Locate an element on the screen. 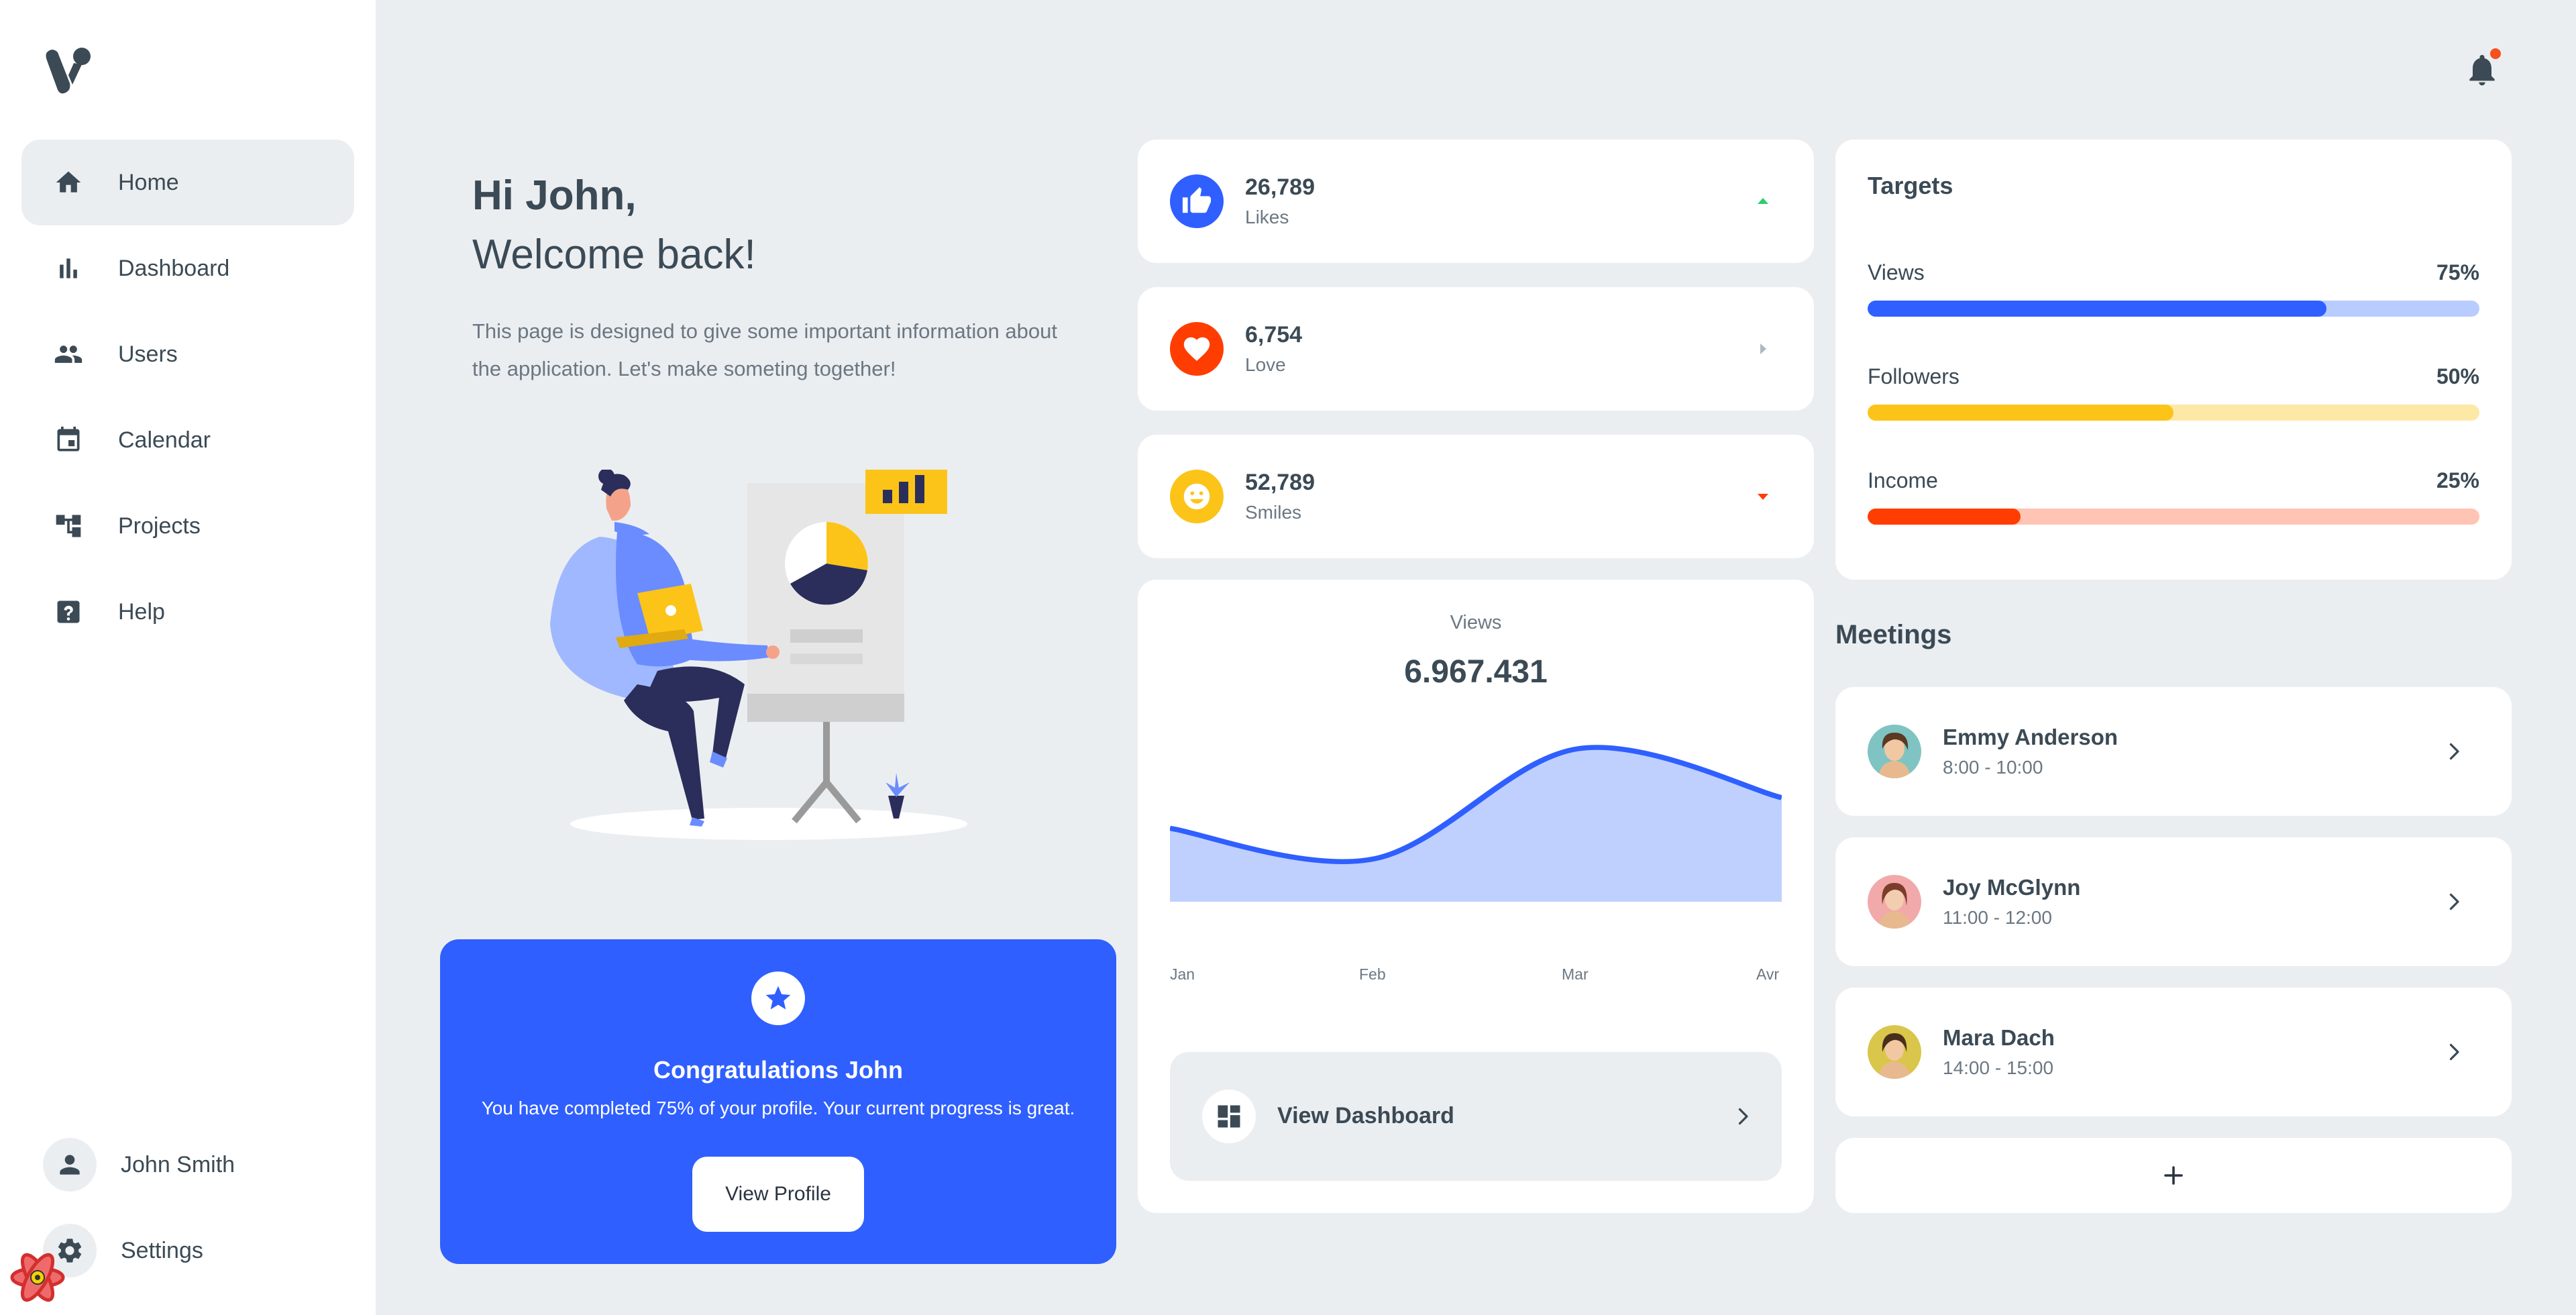 Image resolution: width=2576 pixels, height=1315 pixels. x-tick-label: Jan is located at coordinates (1182, 974).